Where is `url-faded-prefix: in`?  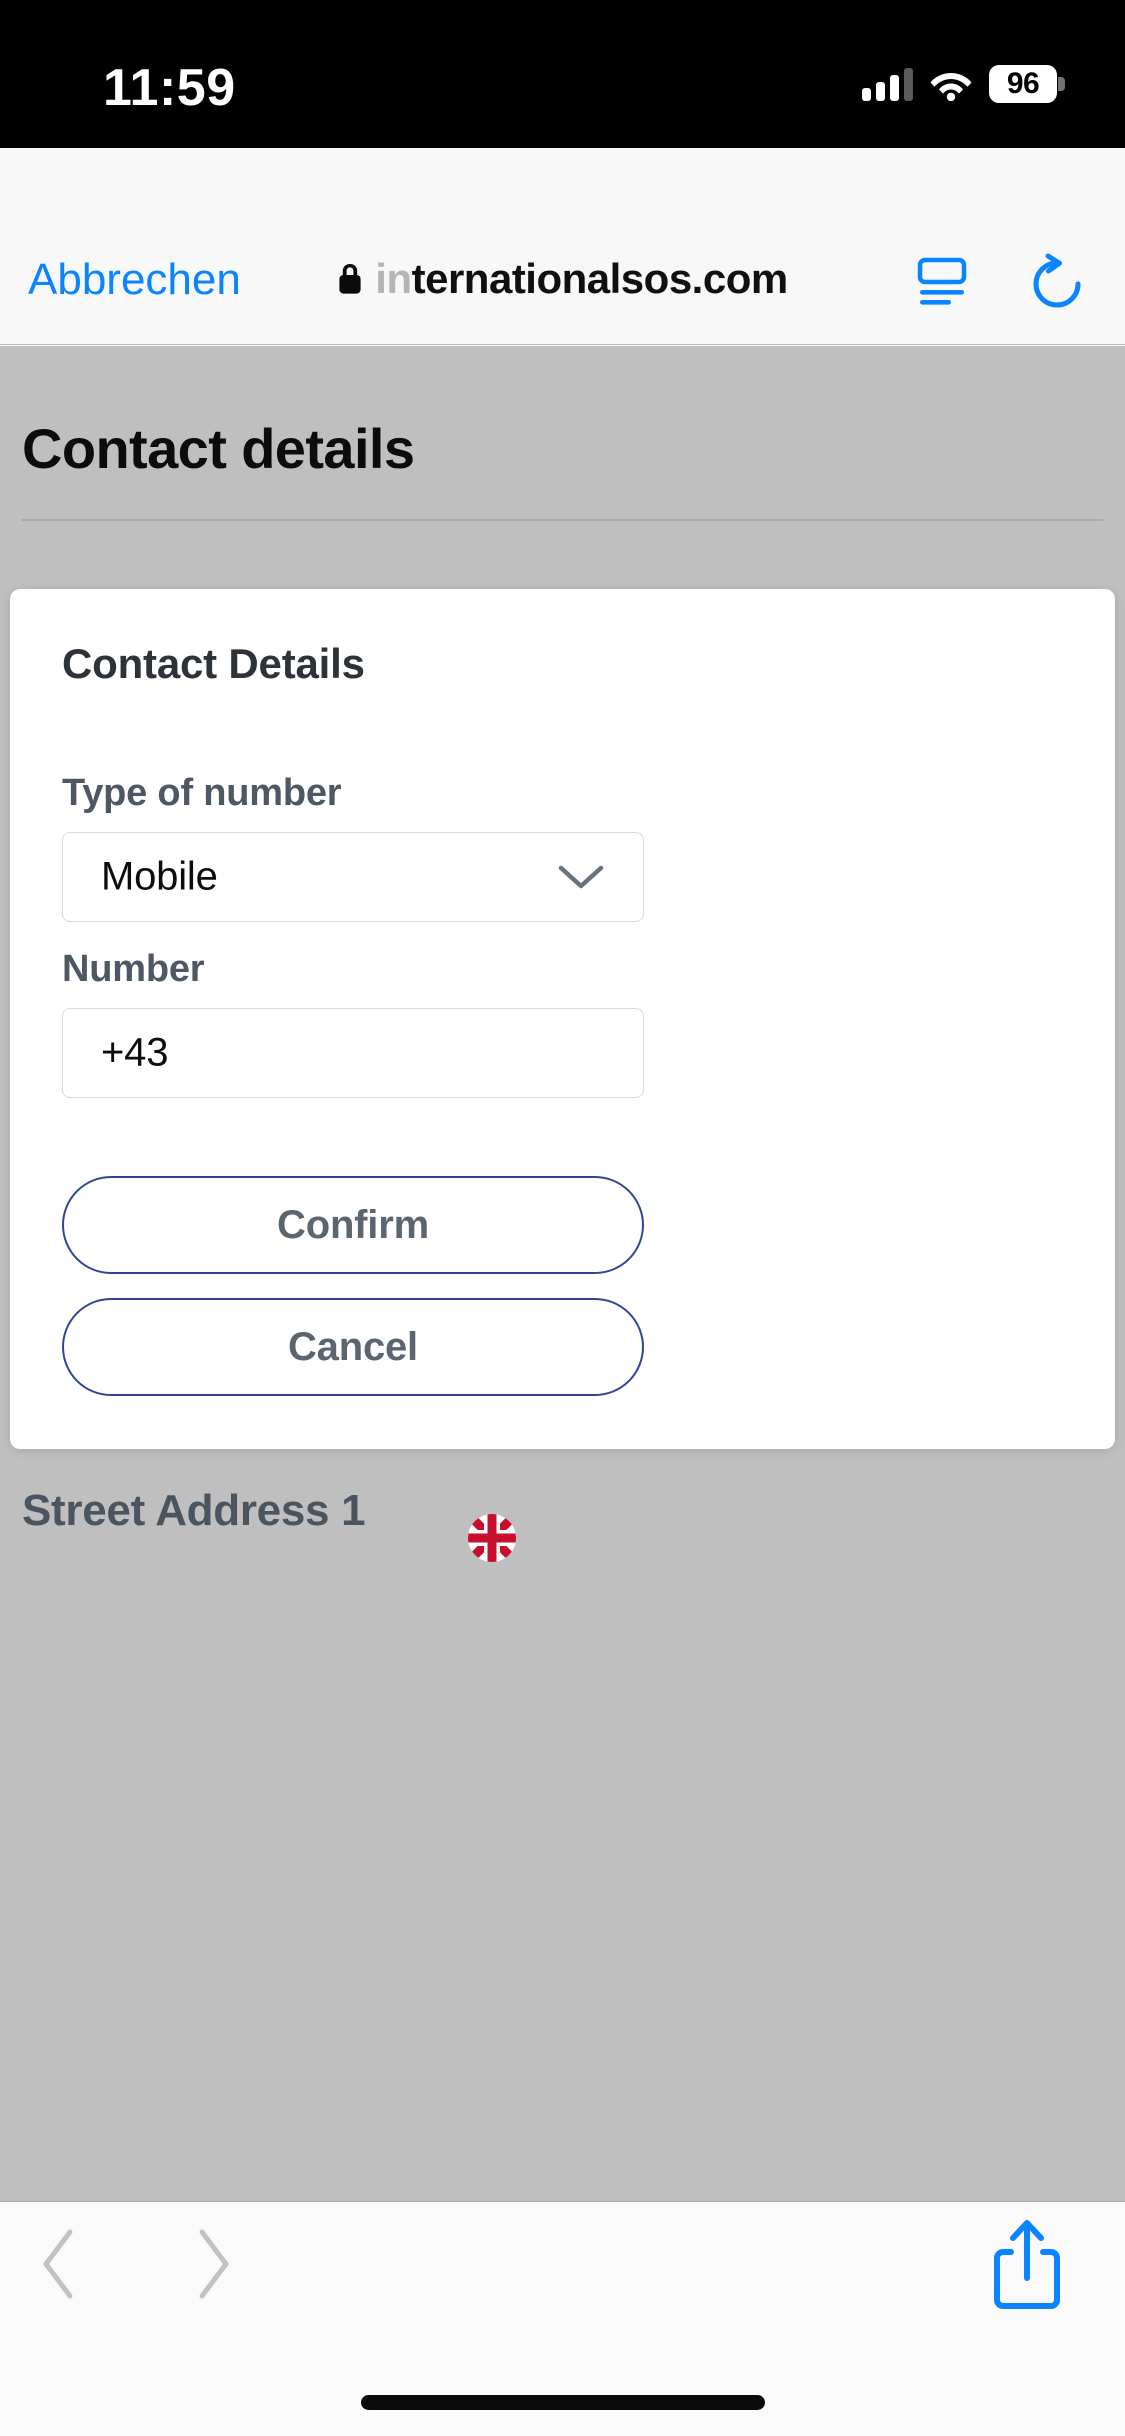 url-faded-prefix: in is located at coordinates (393, 278).